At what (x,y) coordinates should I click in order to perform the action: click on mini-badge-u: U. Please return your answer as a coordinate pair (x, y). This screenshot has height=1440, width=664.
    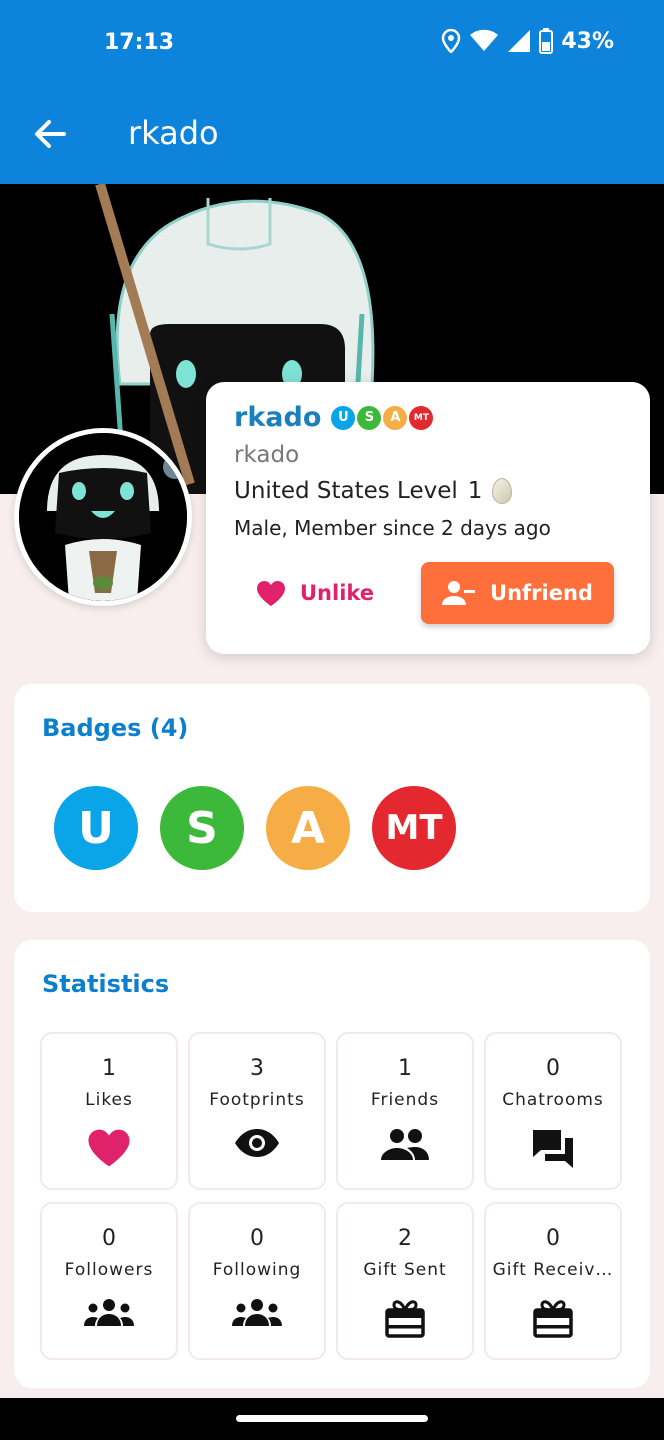
    Looking at the image, I should click on (343, 417).